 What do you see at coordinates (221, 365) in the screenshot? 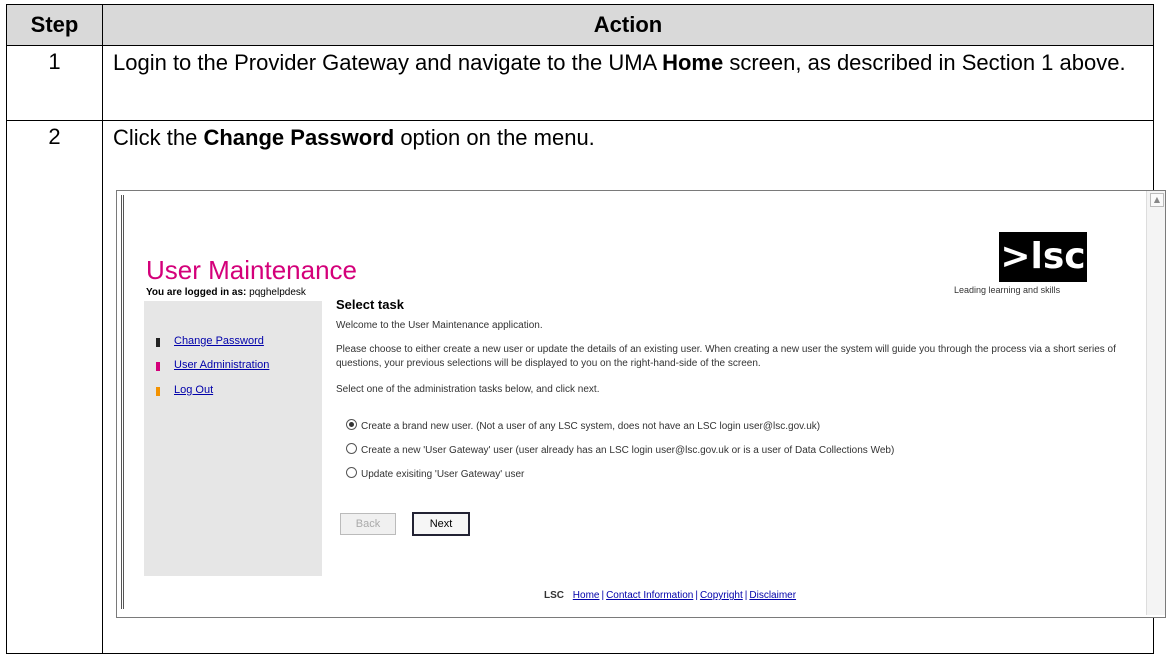
I see `sidebar-item-user-administration: User Administration` at bounding box center [221, 365].